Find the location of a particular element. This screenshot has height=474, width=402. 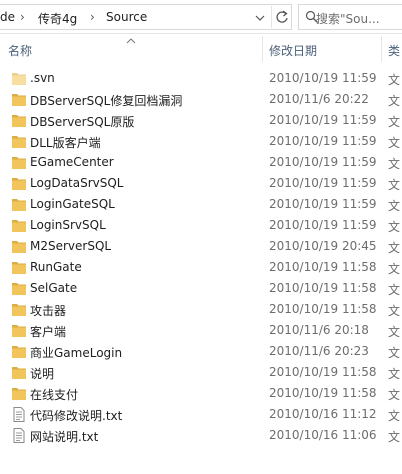

folder-row: EGameCenter 2010/10/19 11:59 文 is located at coordinates (201, 162).